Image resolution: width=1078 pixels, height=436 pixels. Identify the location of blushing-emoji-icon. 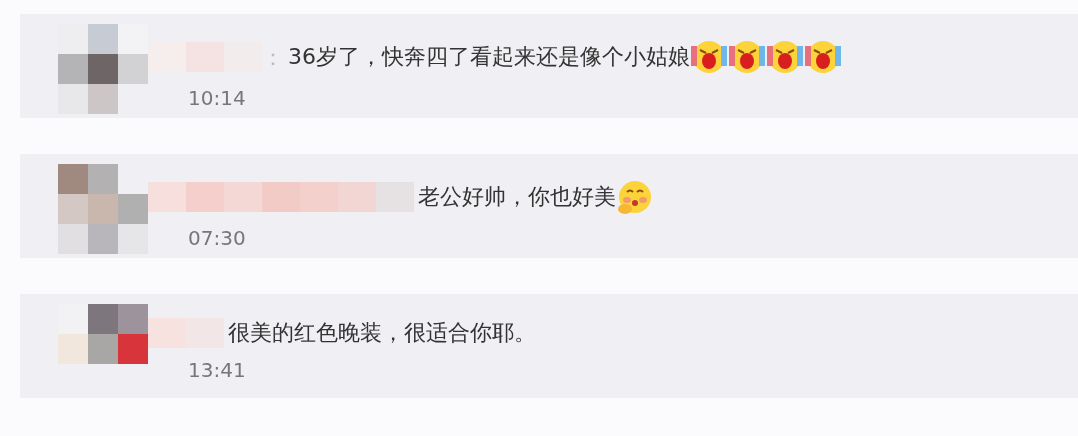
(635, 197).